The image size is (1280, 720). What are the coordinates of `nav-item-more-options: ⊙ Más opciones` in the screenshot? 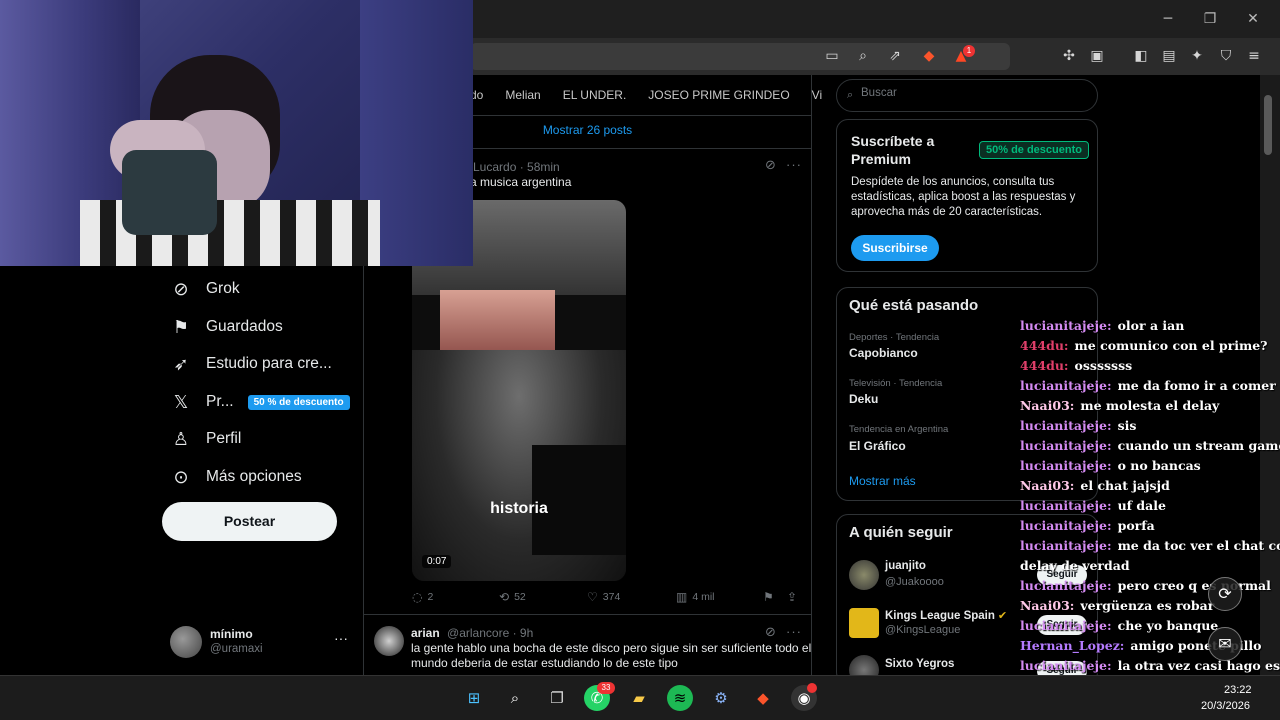 It's located at (235, 477).